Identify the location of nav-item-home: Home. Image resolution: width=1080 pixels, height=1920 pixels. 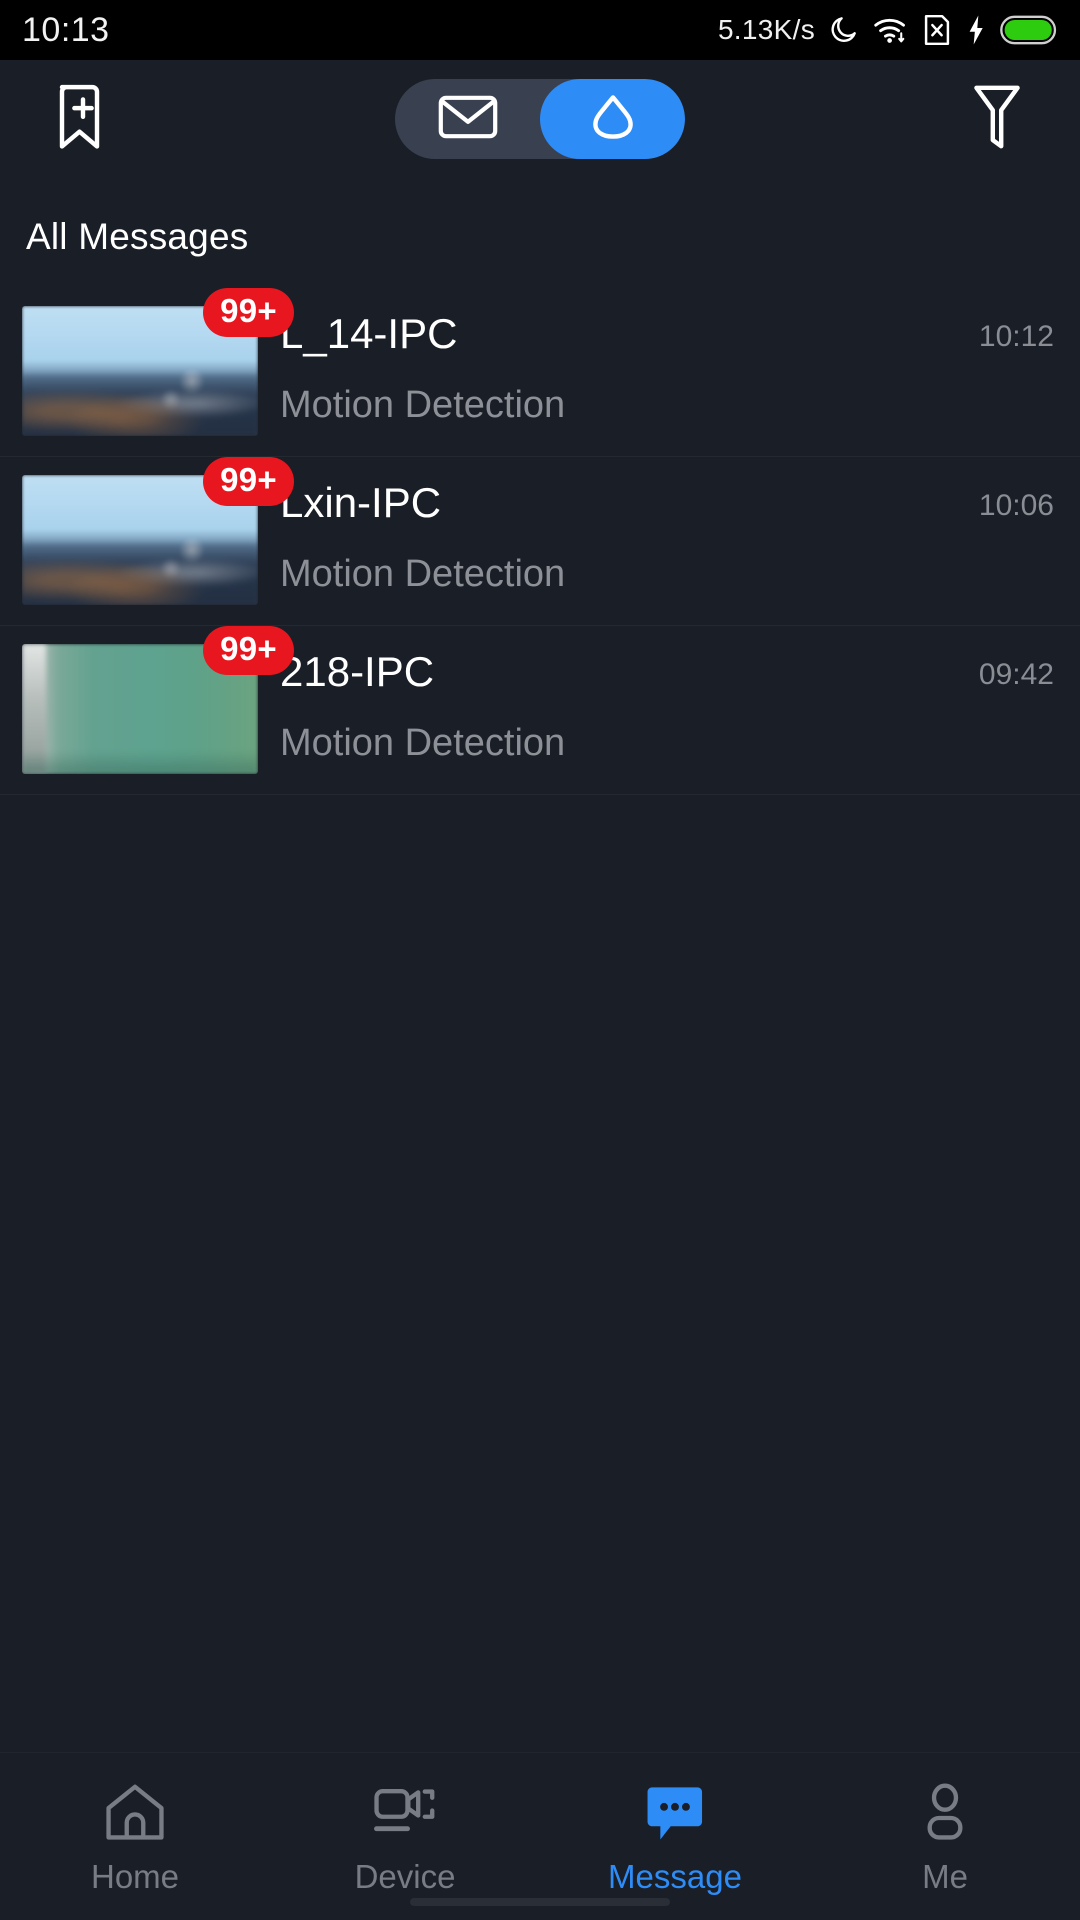
(135, 1836).